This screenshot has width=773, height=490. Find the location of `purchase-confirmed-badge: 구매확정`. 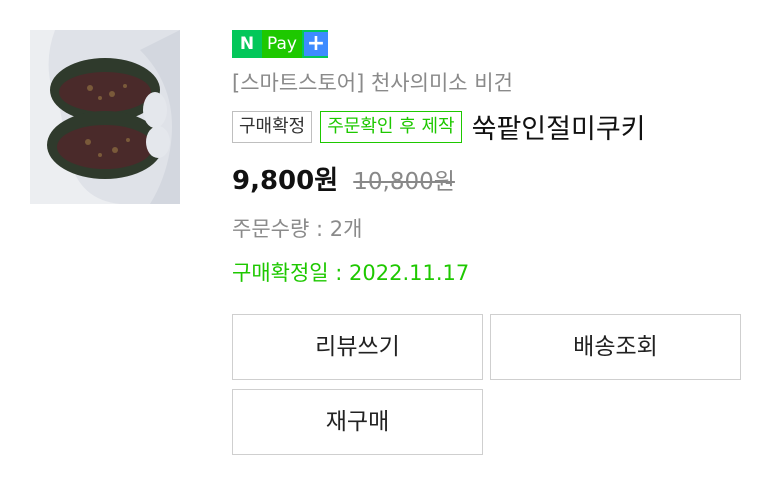

purchase-confirmed-badge: 구매확정 is located at coordinates (272, 126).